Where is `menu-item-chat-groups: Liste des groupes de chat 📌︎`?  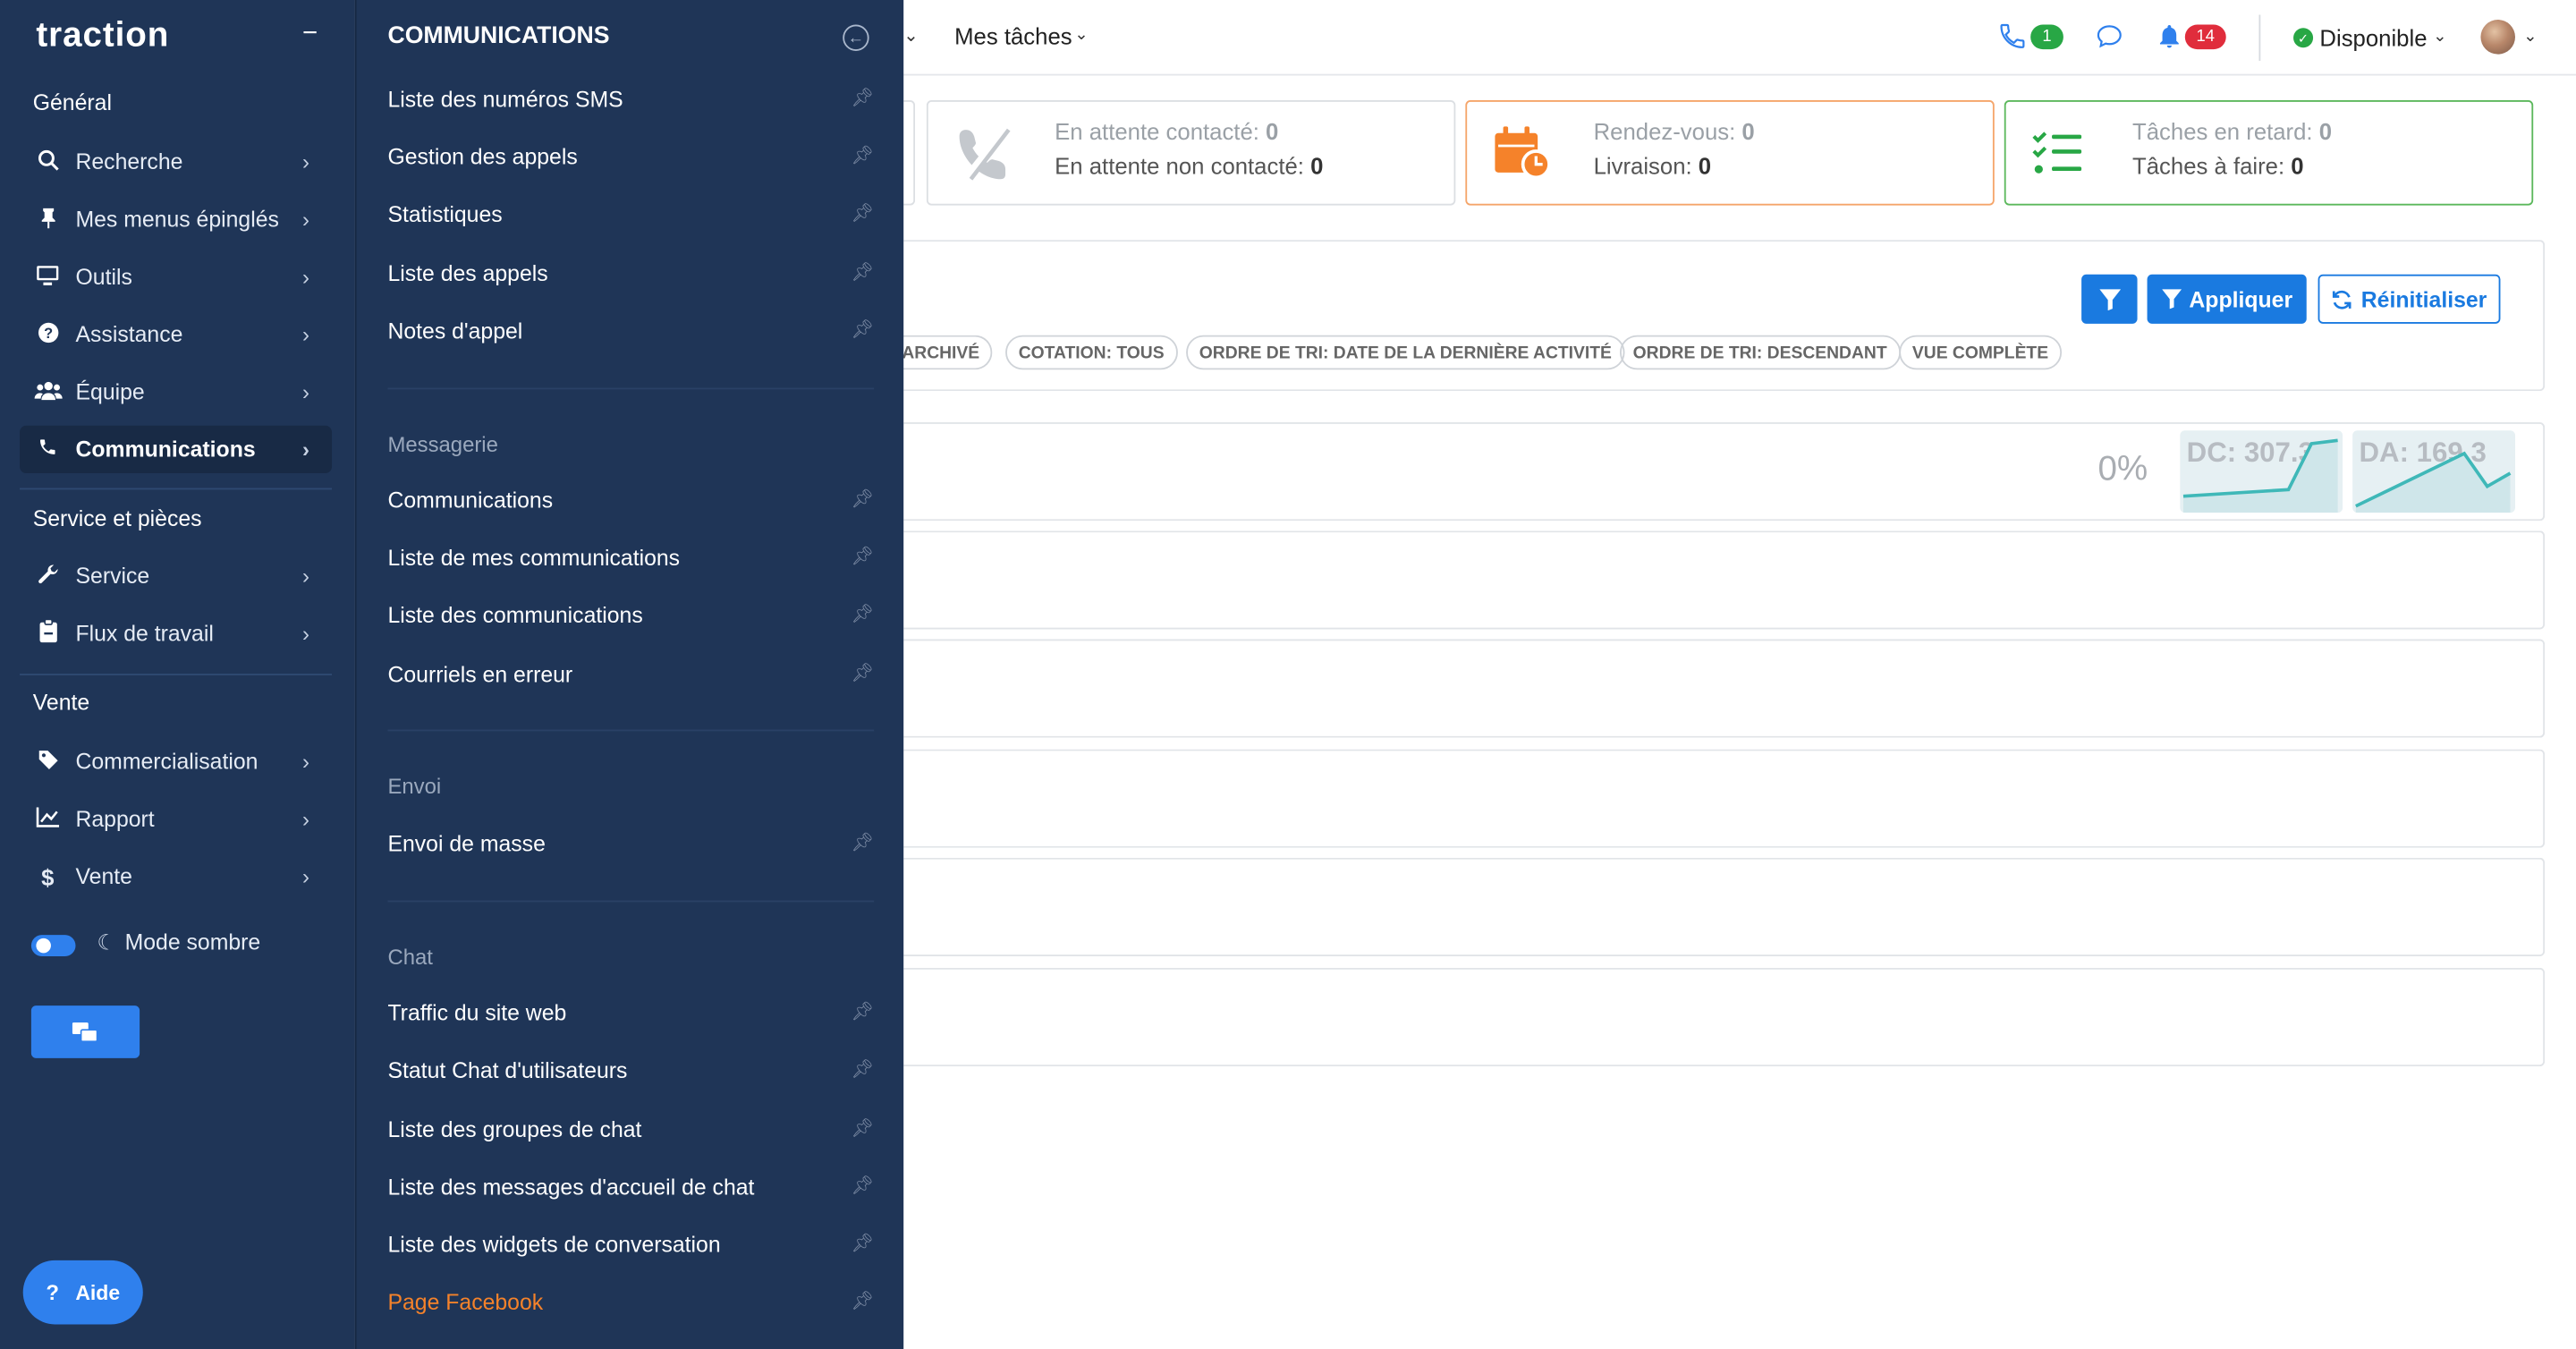 menu-item-chat-groups: Liste des groupes de chat 📌︎ is located at coordinates (630, 1129).